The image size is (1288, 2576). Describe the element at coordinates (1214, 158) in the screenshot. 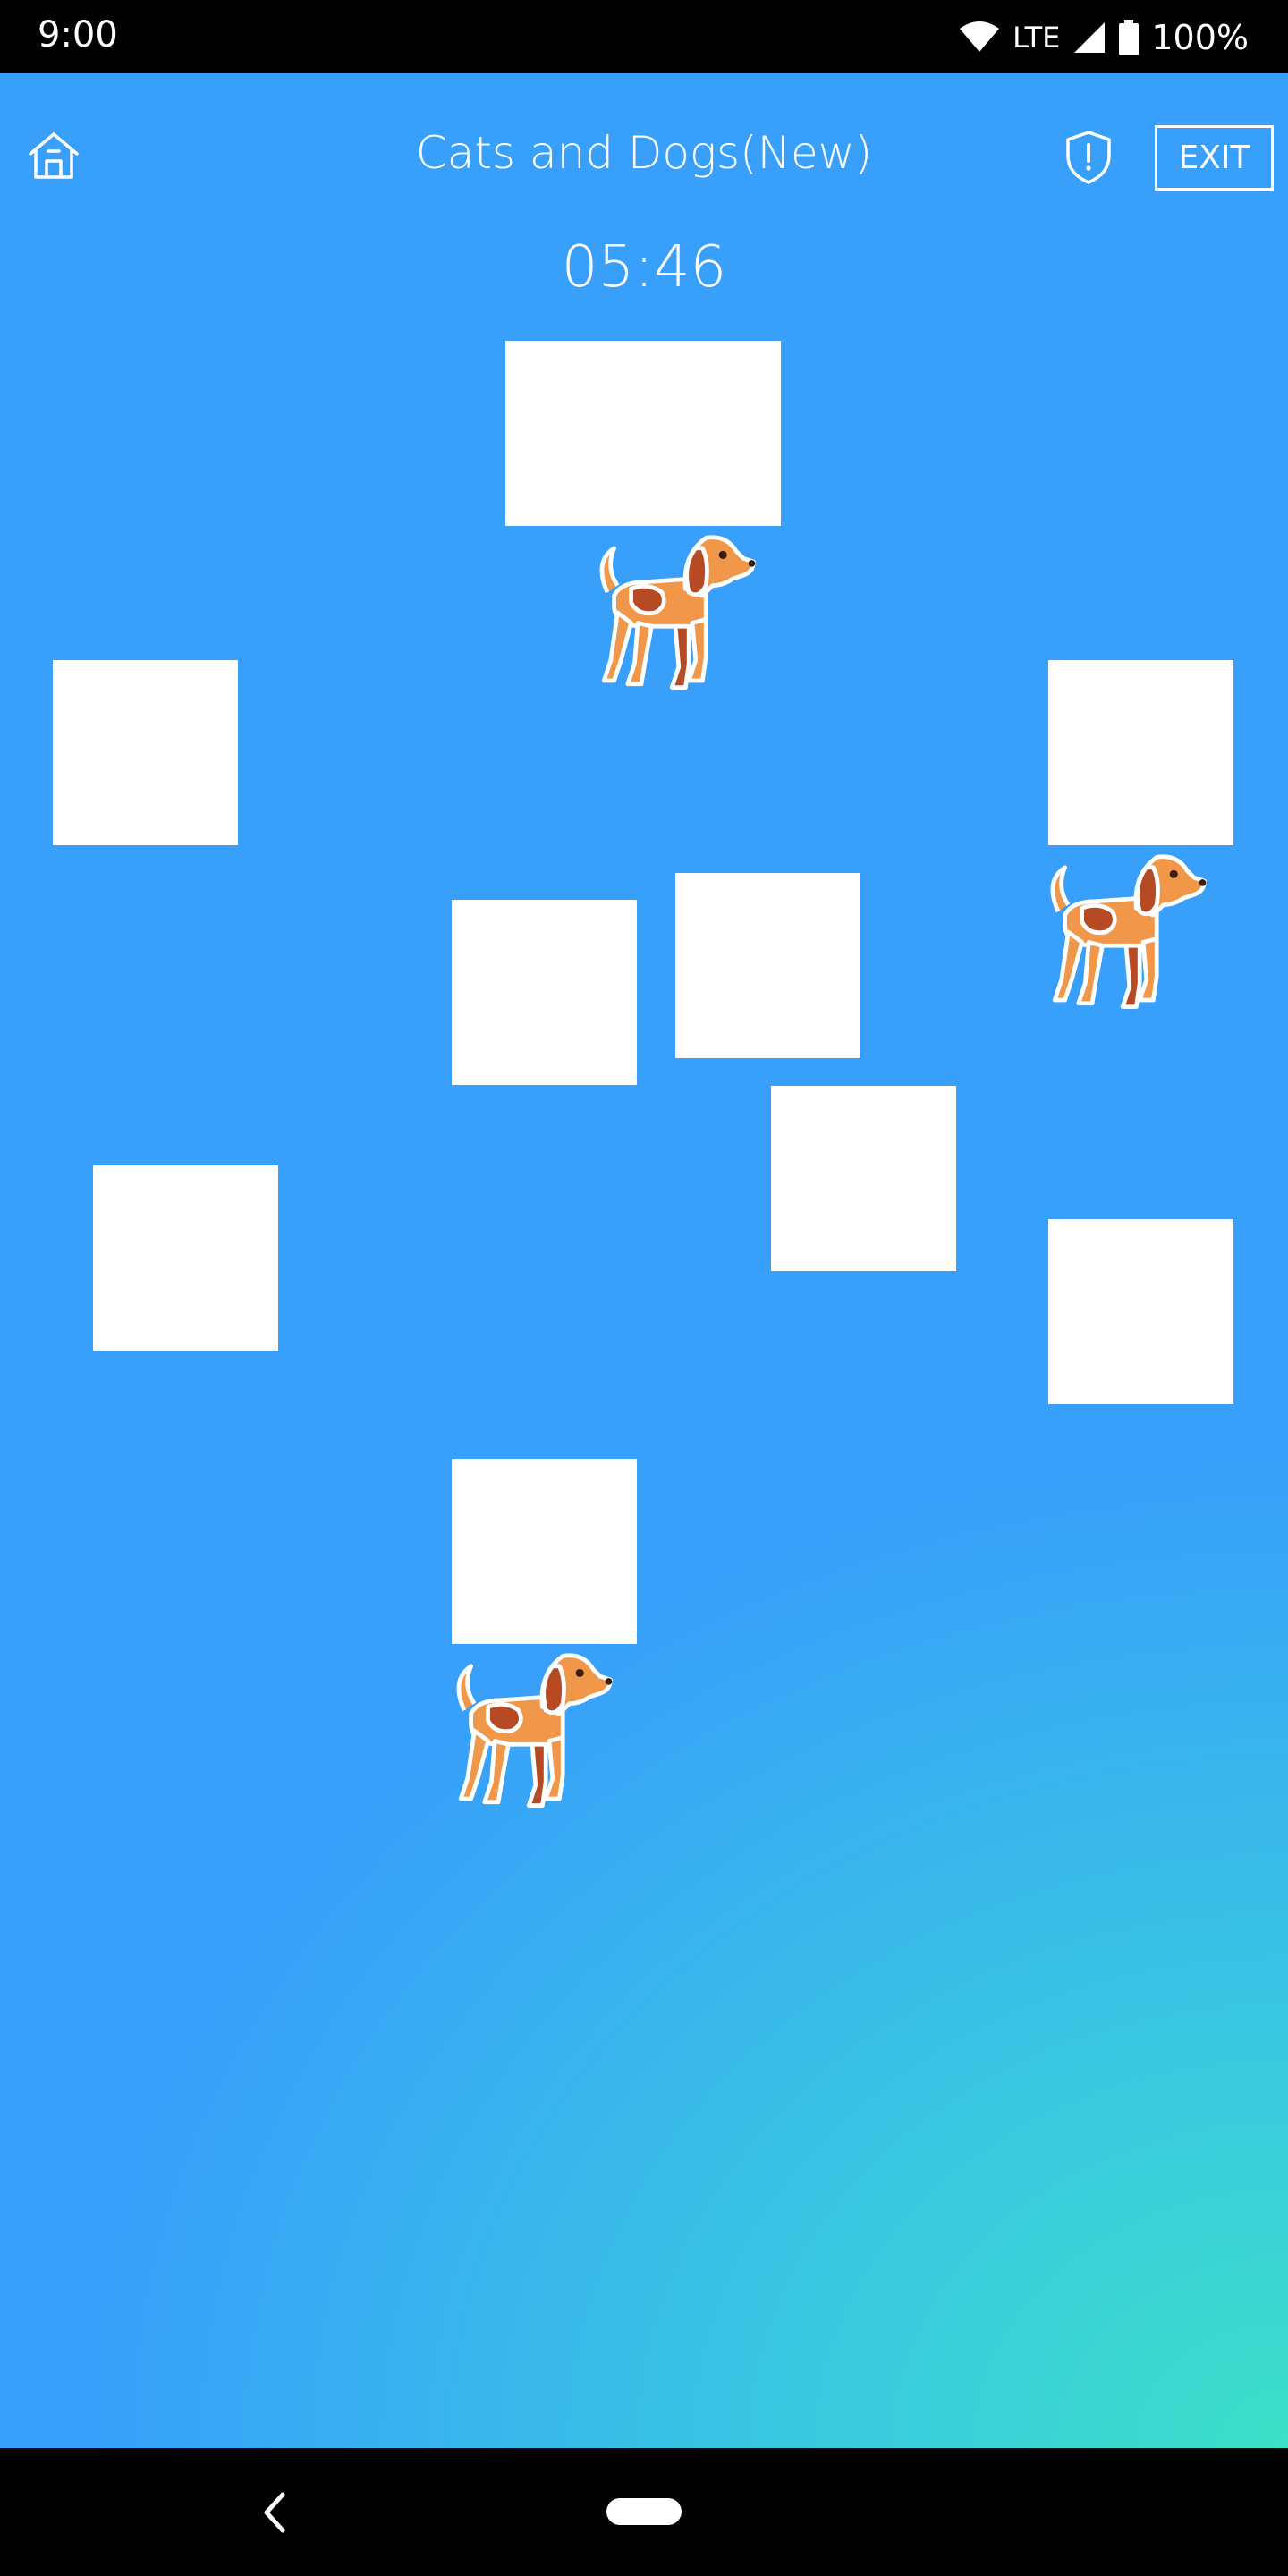

I see `exit-button: EXIT` at that location.